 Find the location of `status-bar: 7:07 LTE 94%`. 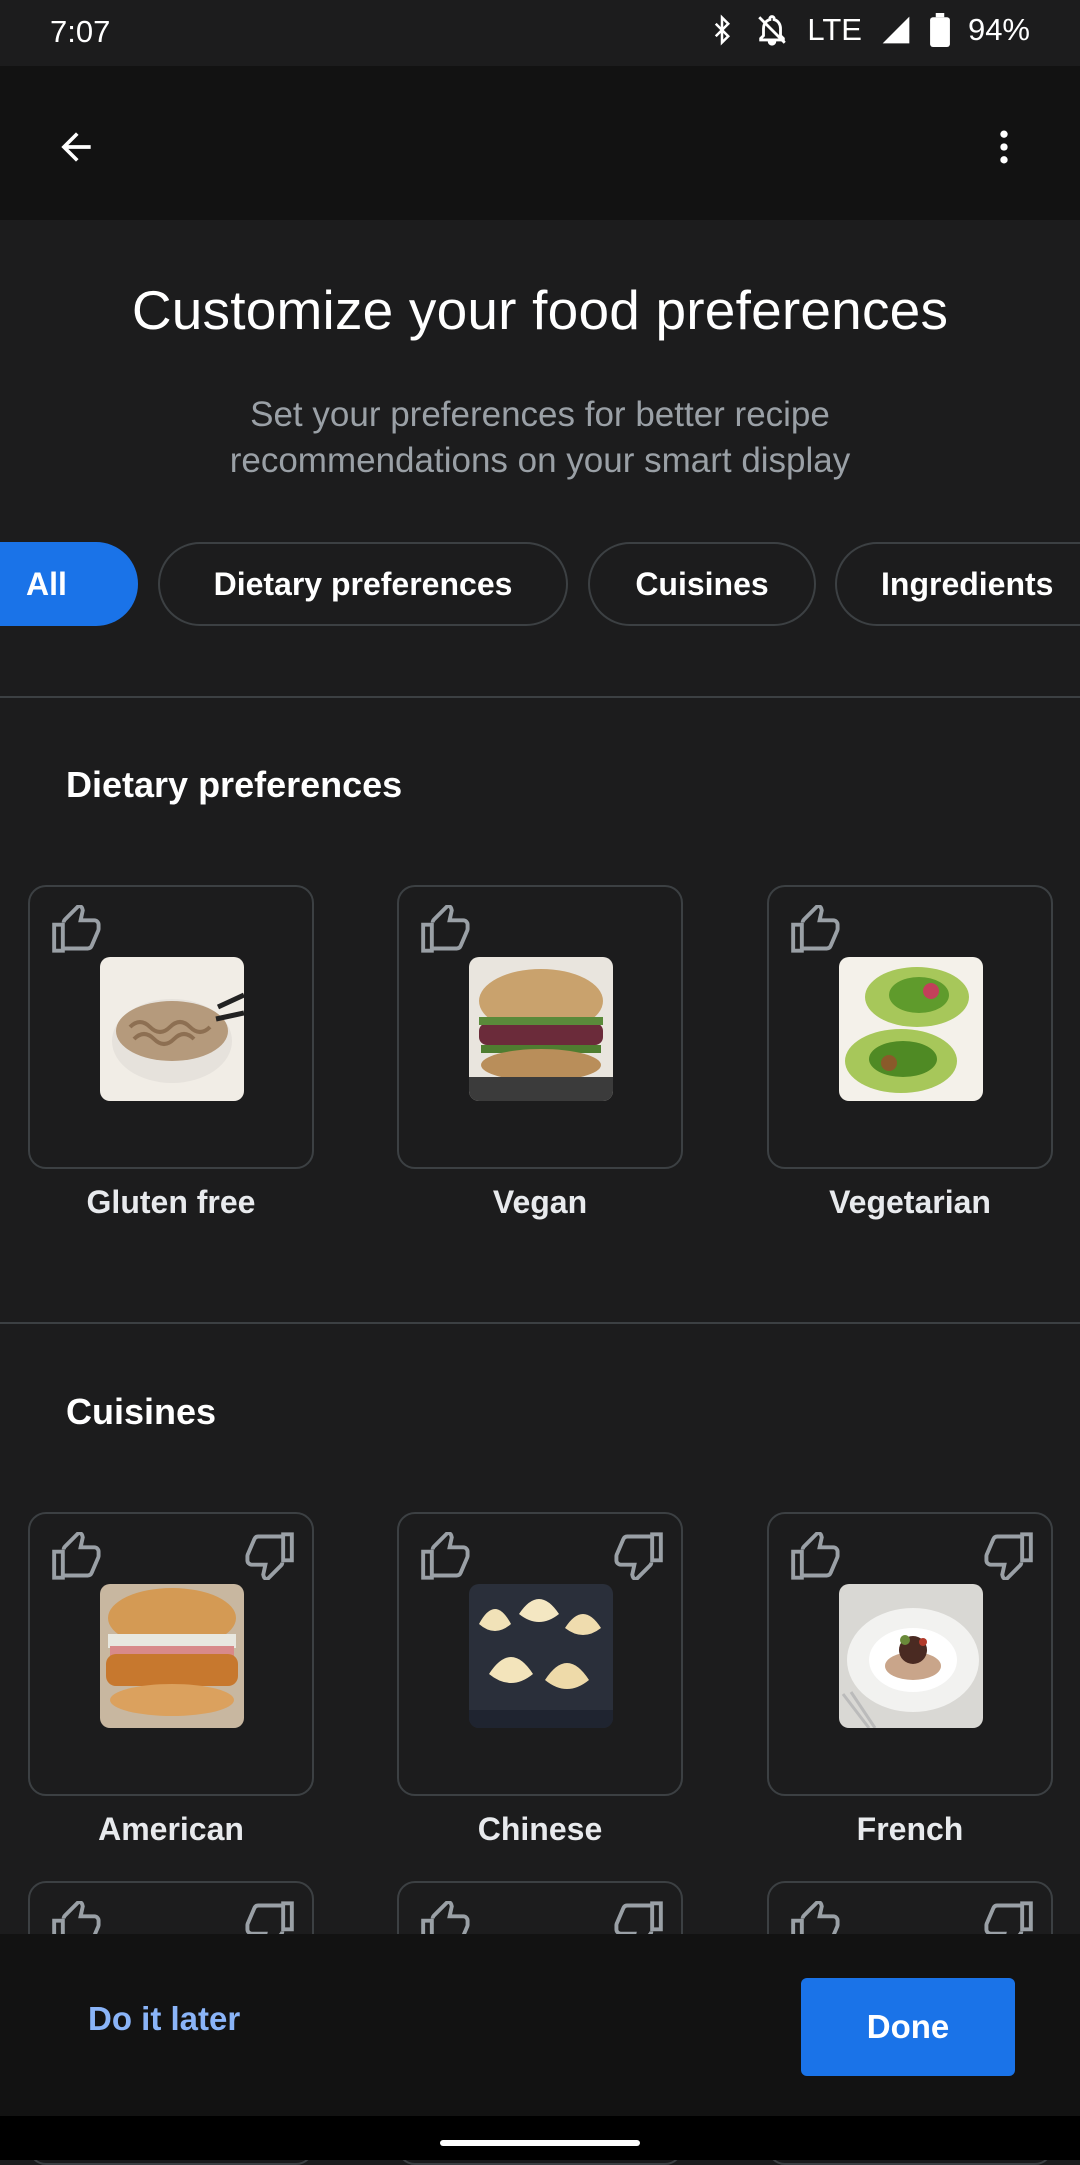

status-bar: 7:07 LTE 94% is located at coordinates (540, 33).